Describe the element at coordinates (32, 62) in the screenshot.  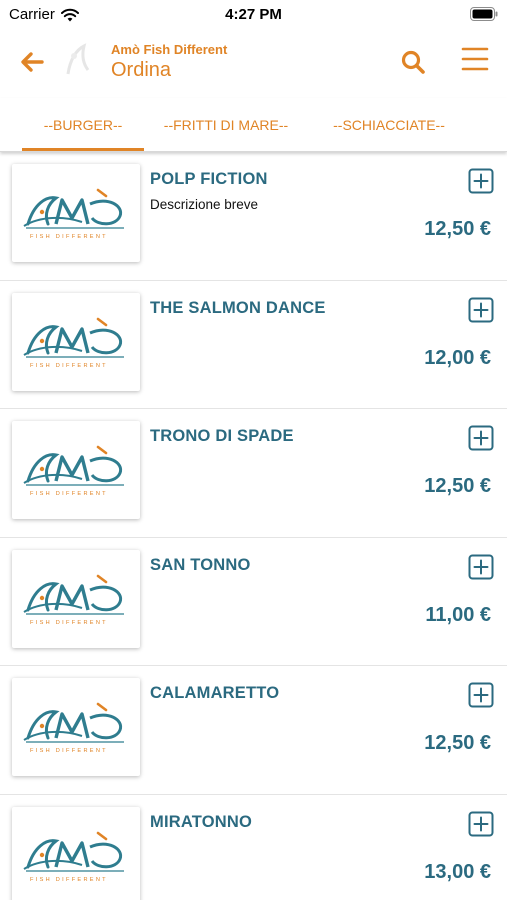
I see `back-arrow-icon` at that location.